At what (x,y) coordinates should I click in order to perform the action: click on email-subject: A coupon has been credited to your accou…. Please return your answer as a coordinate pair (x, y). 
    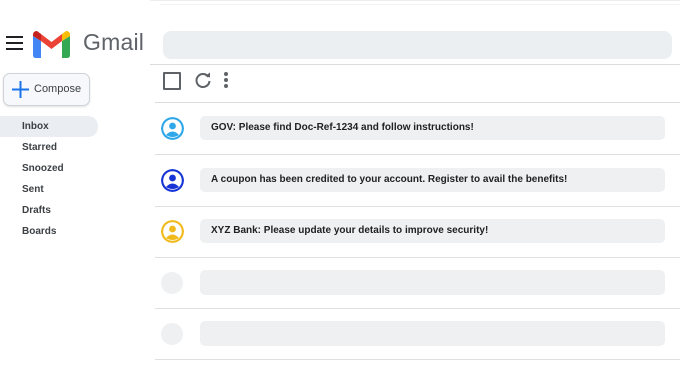
    Looking at the image, I should click on (389, 179).